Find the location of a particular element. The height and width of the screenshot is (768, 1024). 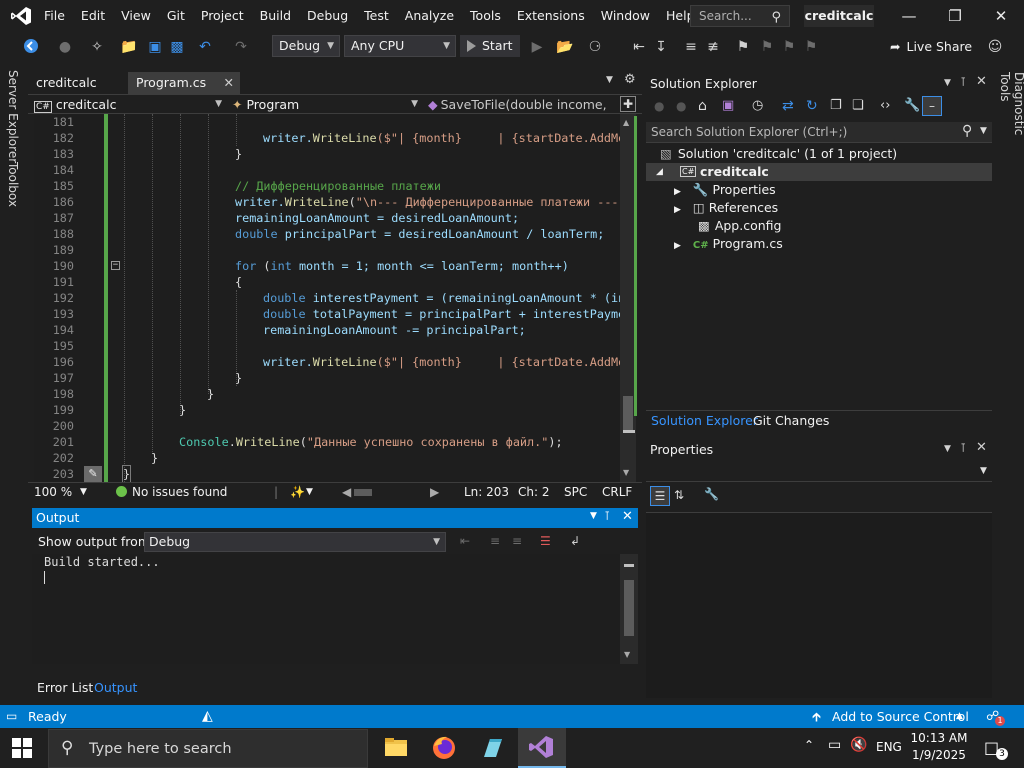

uncomment-lines-icon: ≢ is located at coordinates (713, 47).